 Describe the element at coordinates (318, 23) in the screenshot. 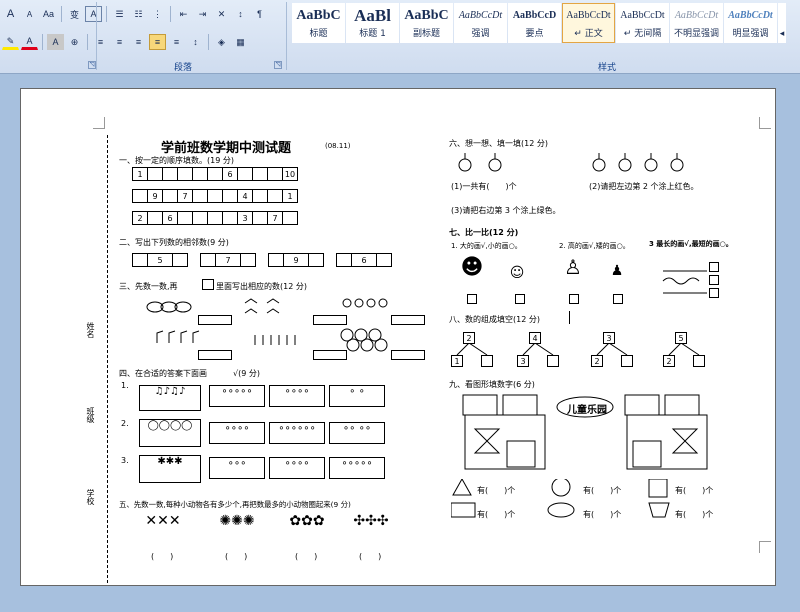

I see `style-title: AaBbC 标题` at that location.